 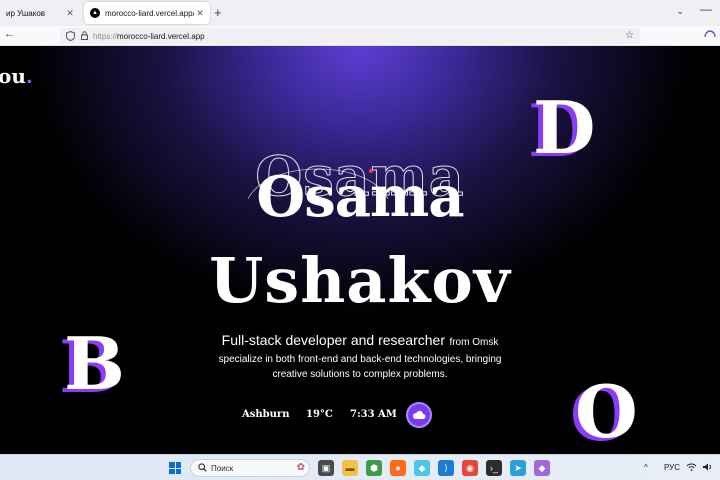 I want to click on tab-list-button: ⌄, so click(x=680, y=11).